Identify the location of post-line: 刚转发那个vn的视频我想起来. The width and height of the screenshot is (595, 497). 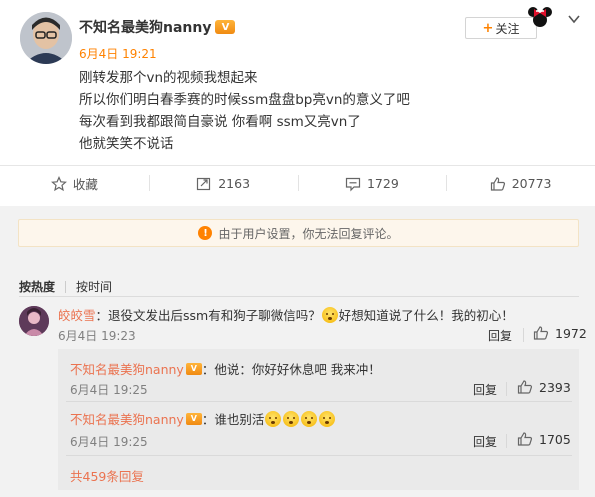
(168, 78).